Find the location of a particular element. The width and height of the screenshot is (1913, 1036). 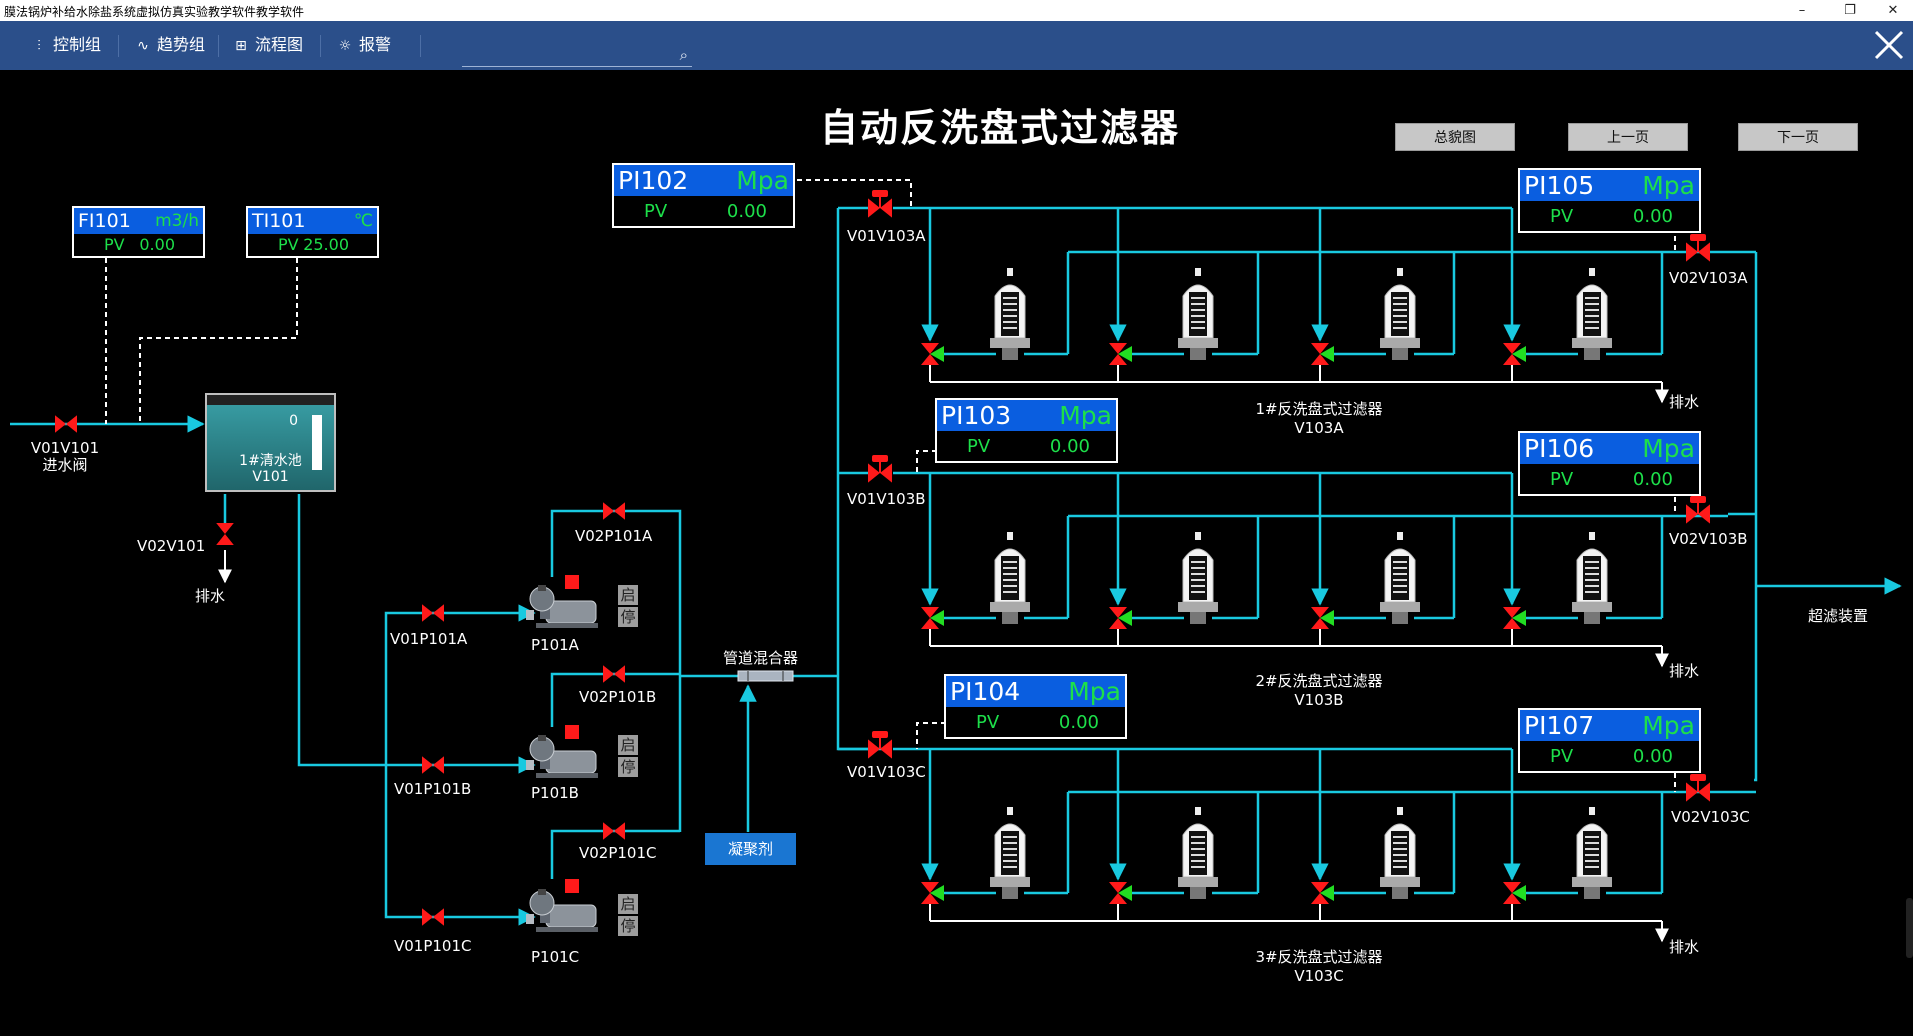

disc-filter-a3-icon is located at coordinates (1400, 314).